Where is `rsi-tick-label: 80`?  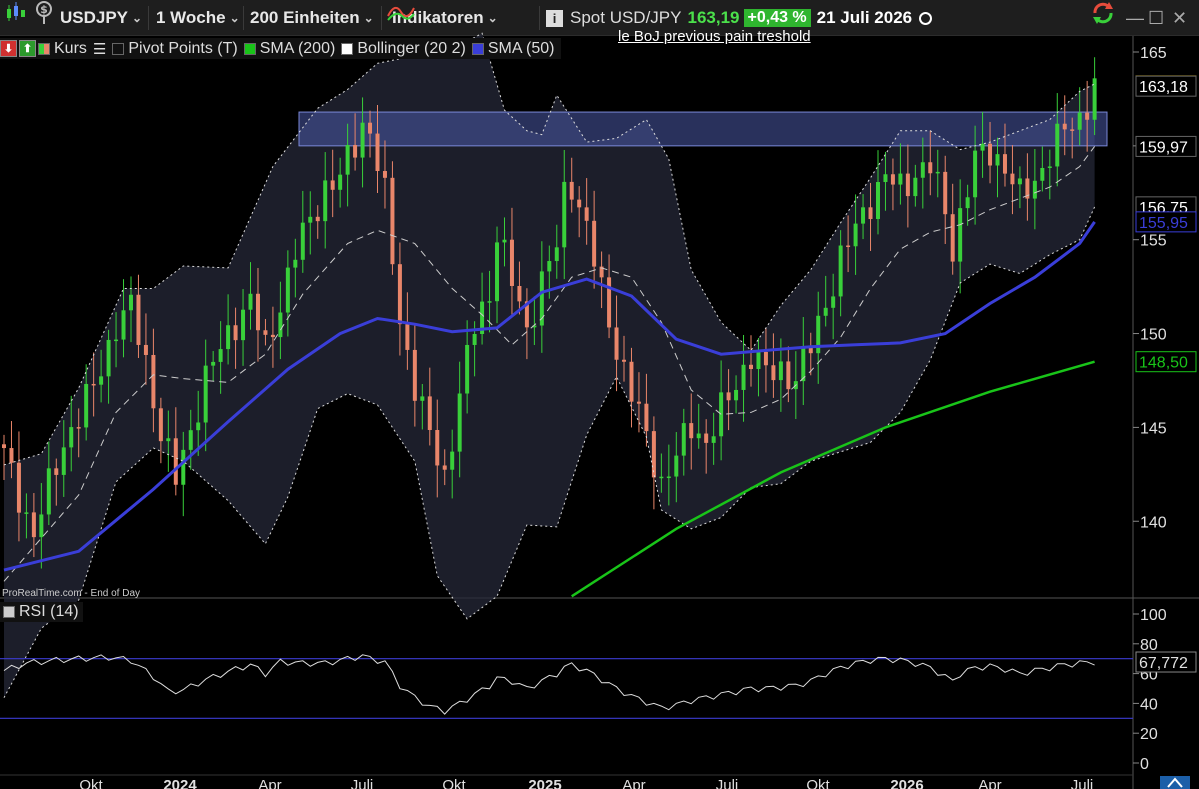
rsi-tick-label: 80 is located at coordinates (1149, 645).